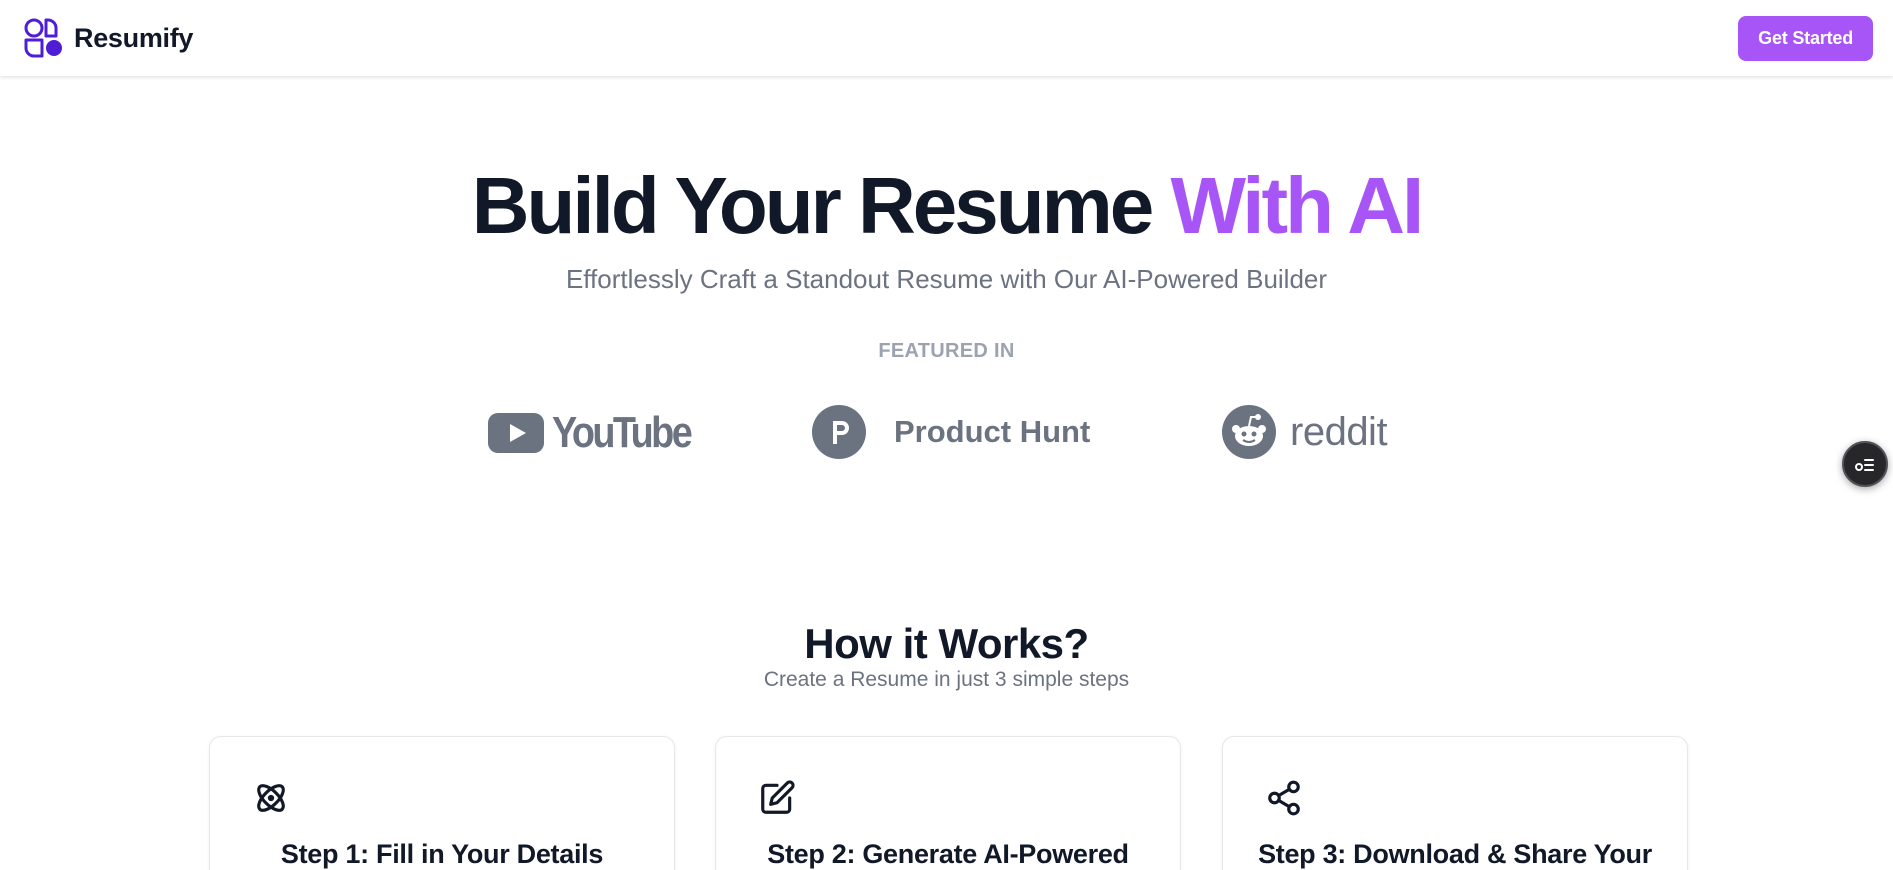  What do you see at coordinates (946, 351) in the screenshot?
I see `featured-in-label: FEATURED IN` at bounding box center [946, 351].